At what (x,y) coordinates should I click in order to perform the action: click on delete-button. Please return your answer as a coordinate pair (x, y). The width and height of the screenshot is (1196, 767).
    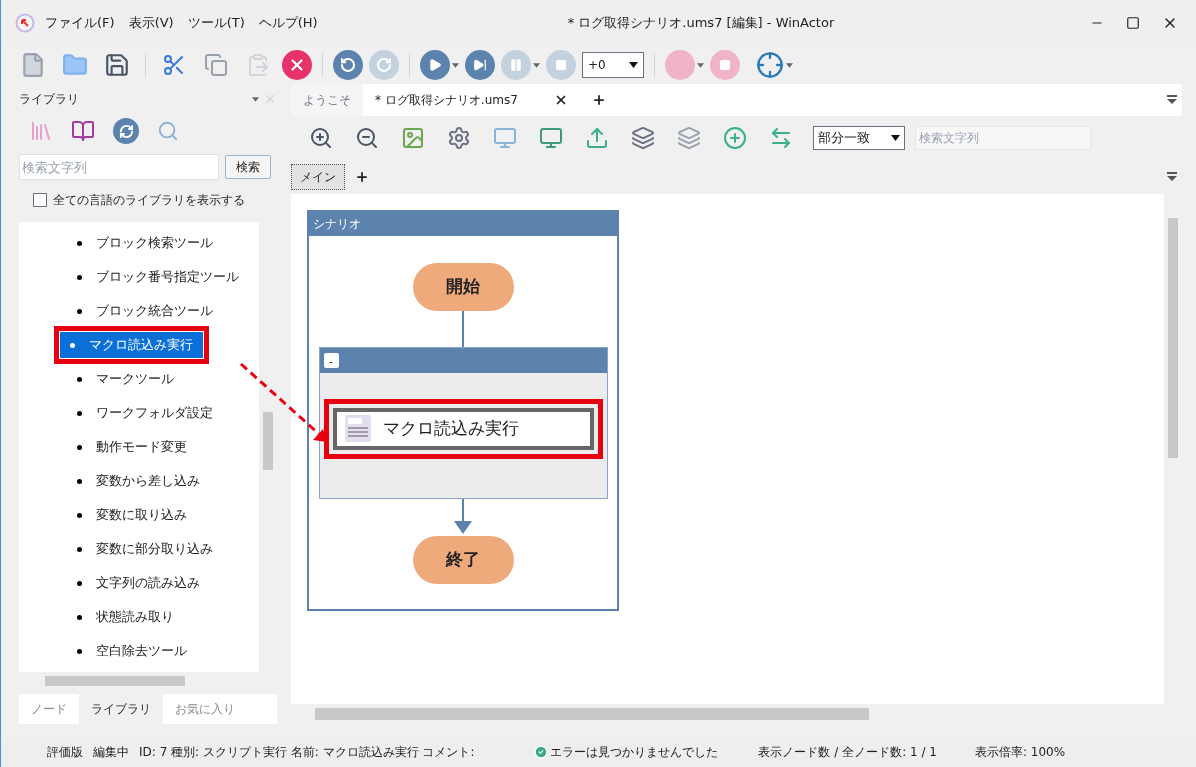
    Looking at the image, I should click on (297, 65).